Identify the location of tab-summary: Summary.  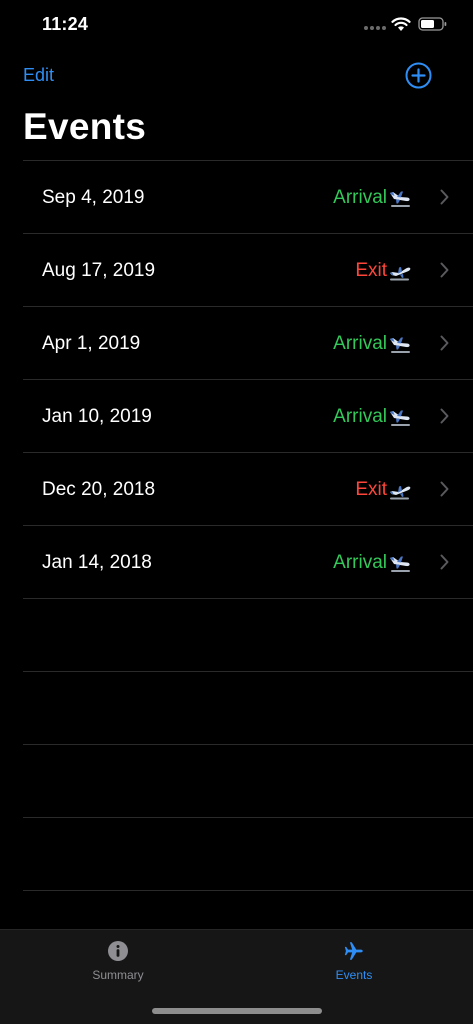
(118, 961).